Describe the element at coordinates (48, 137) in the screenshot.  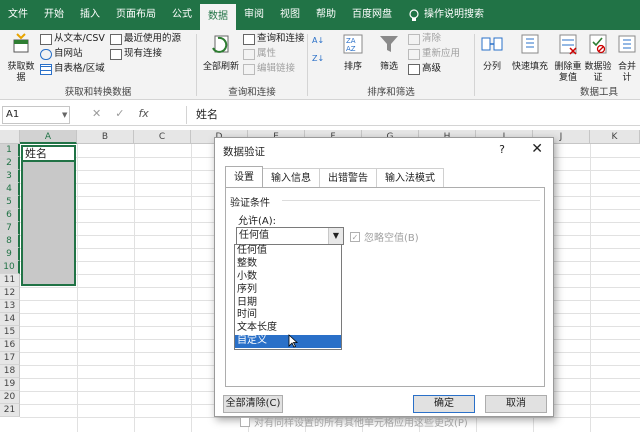
I see `column-header-a: A` at that location.